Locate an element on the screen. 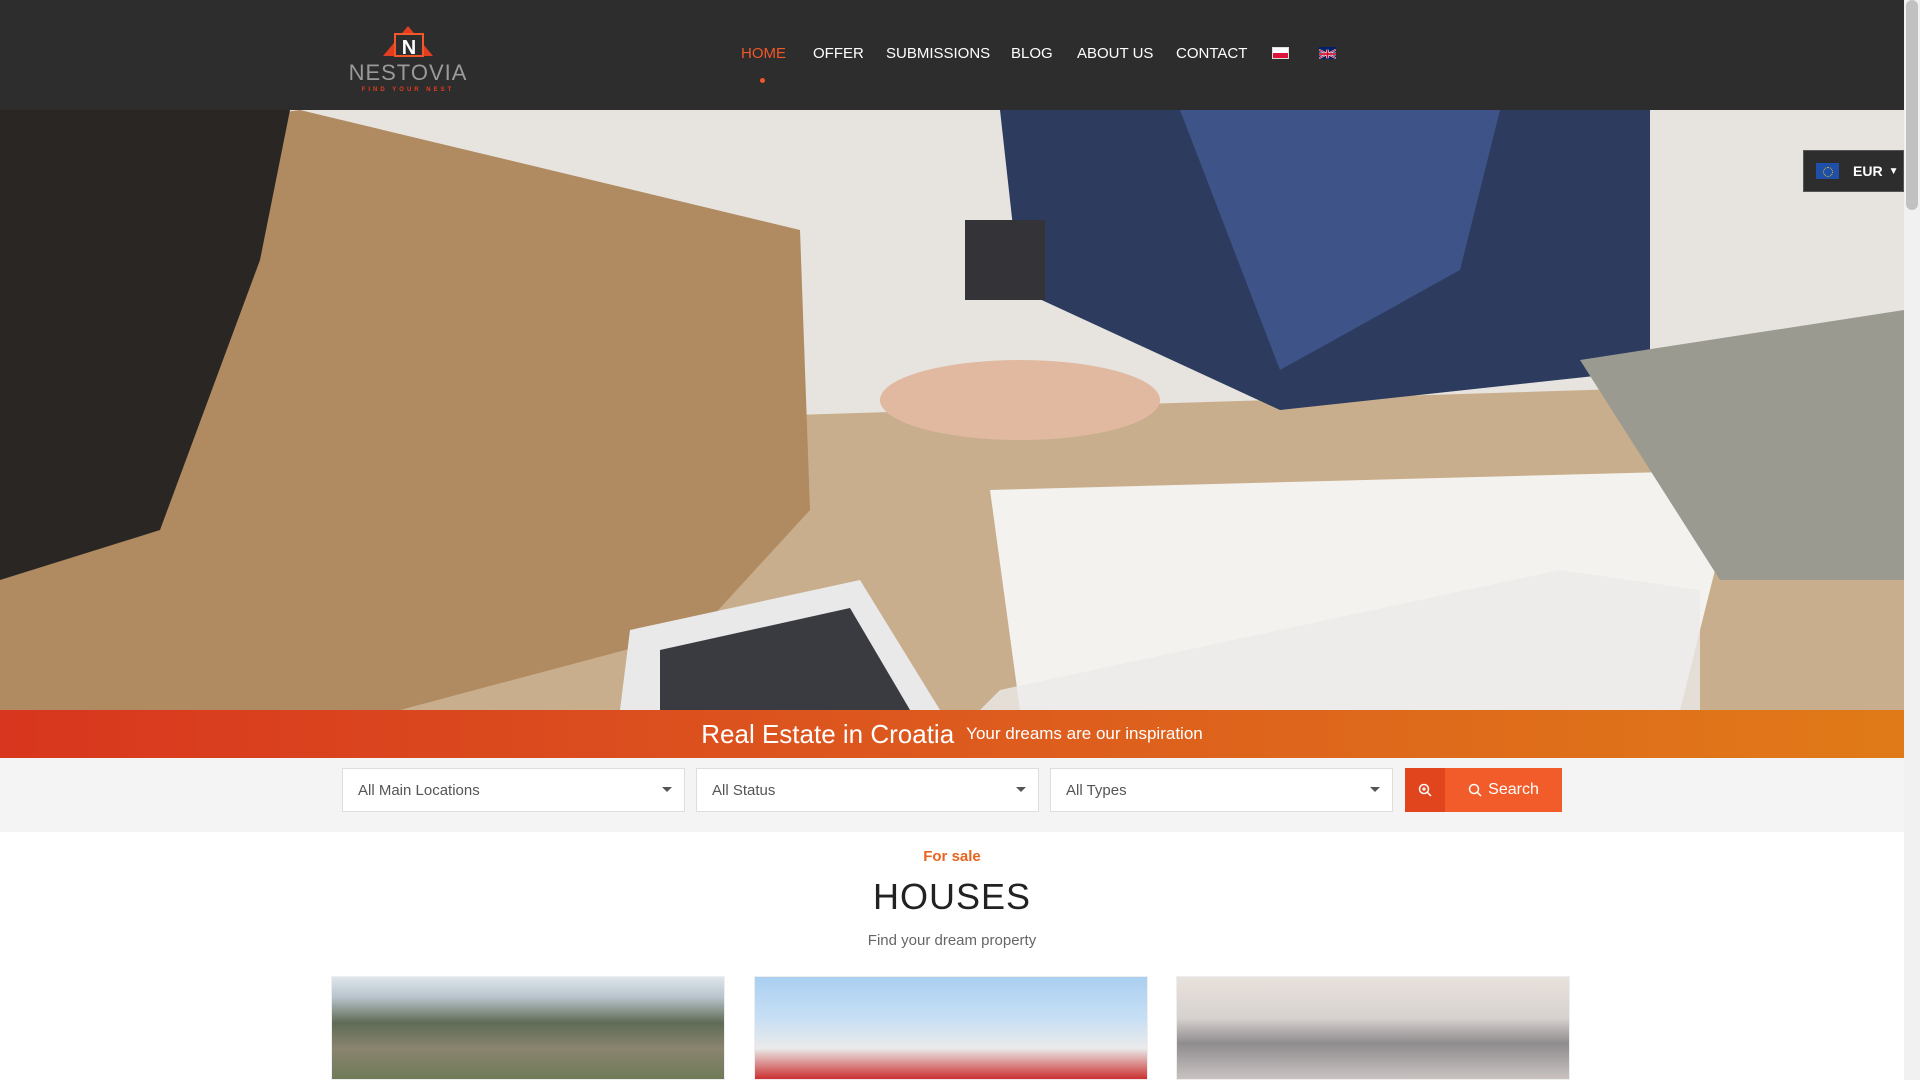 The image size is (1920, 1080). nav-blog: BLOG is located at coordinates (1032, 53).